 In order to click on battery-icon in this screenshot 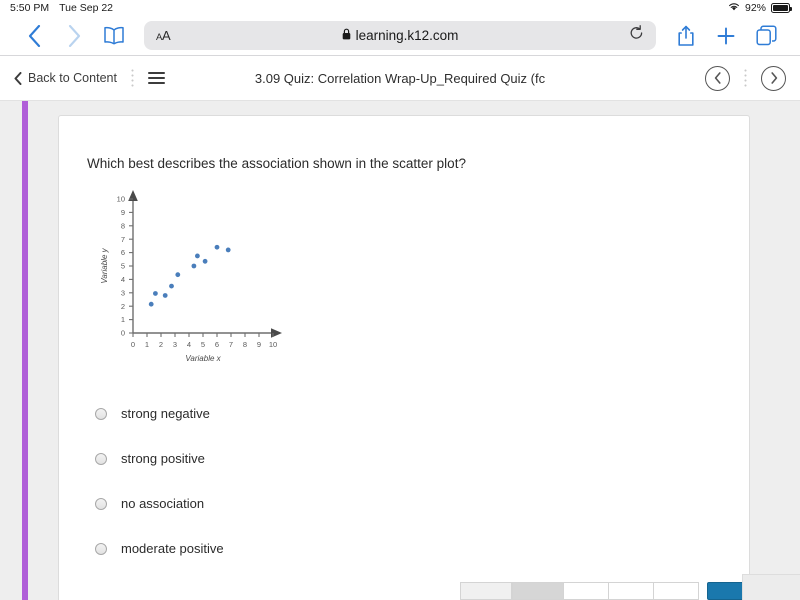, I will do `click(781, 8)`.